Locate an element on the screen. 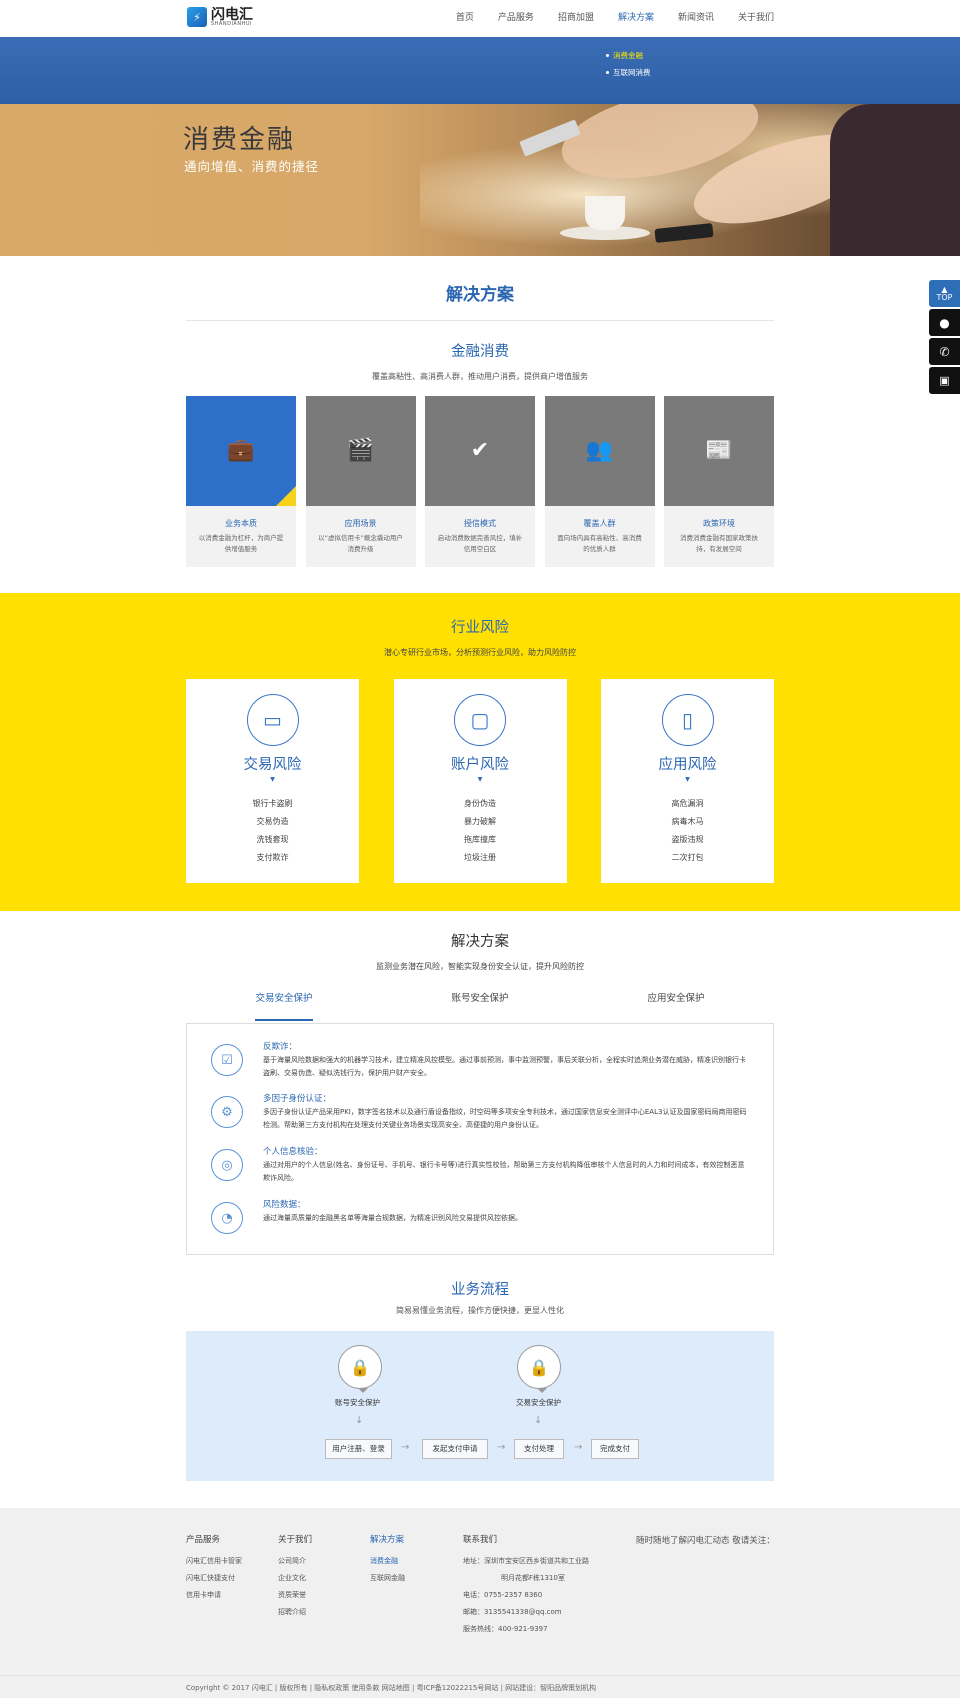 The height and width of the screenshot is (1698, 960). clapperboard-icon: 🎬 is located at coordinates (360, 450).